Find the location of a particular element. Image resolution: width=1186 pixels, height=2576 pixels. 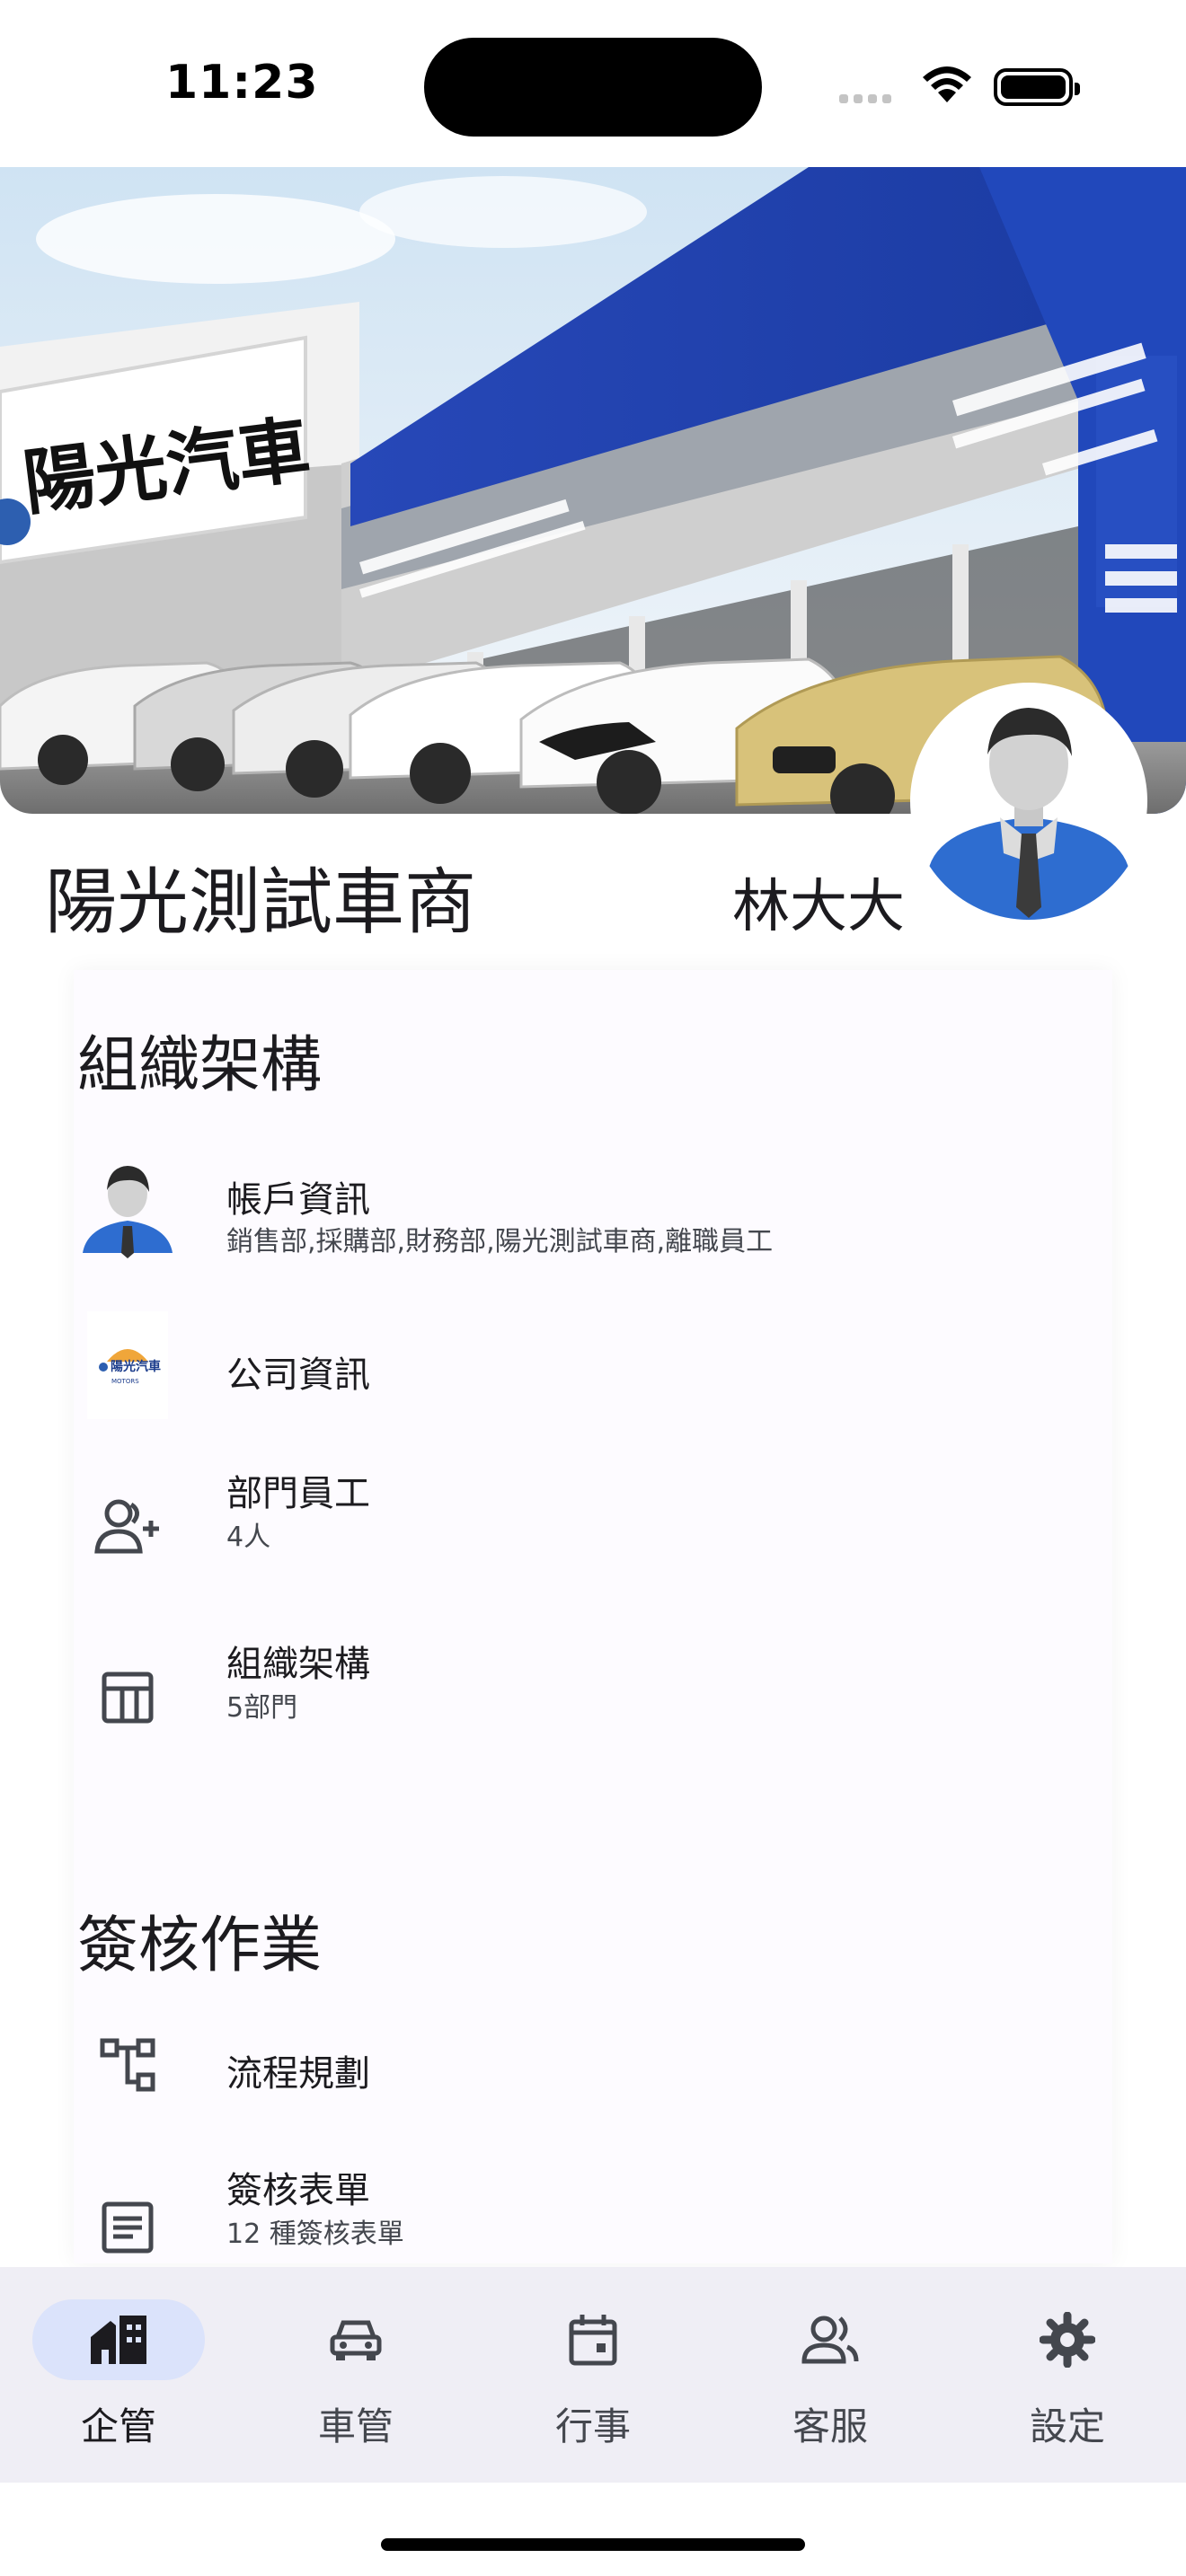

item-title: 組織架構 is located at coordinates (298, 1664).